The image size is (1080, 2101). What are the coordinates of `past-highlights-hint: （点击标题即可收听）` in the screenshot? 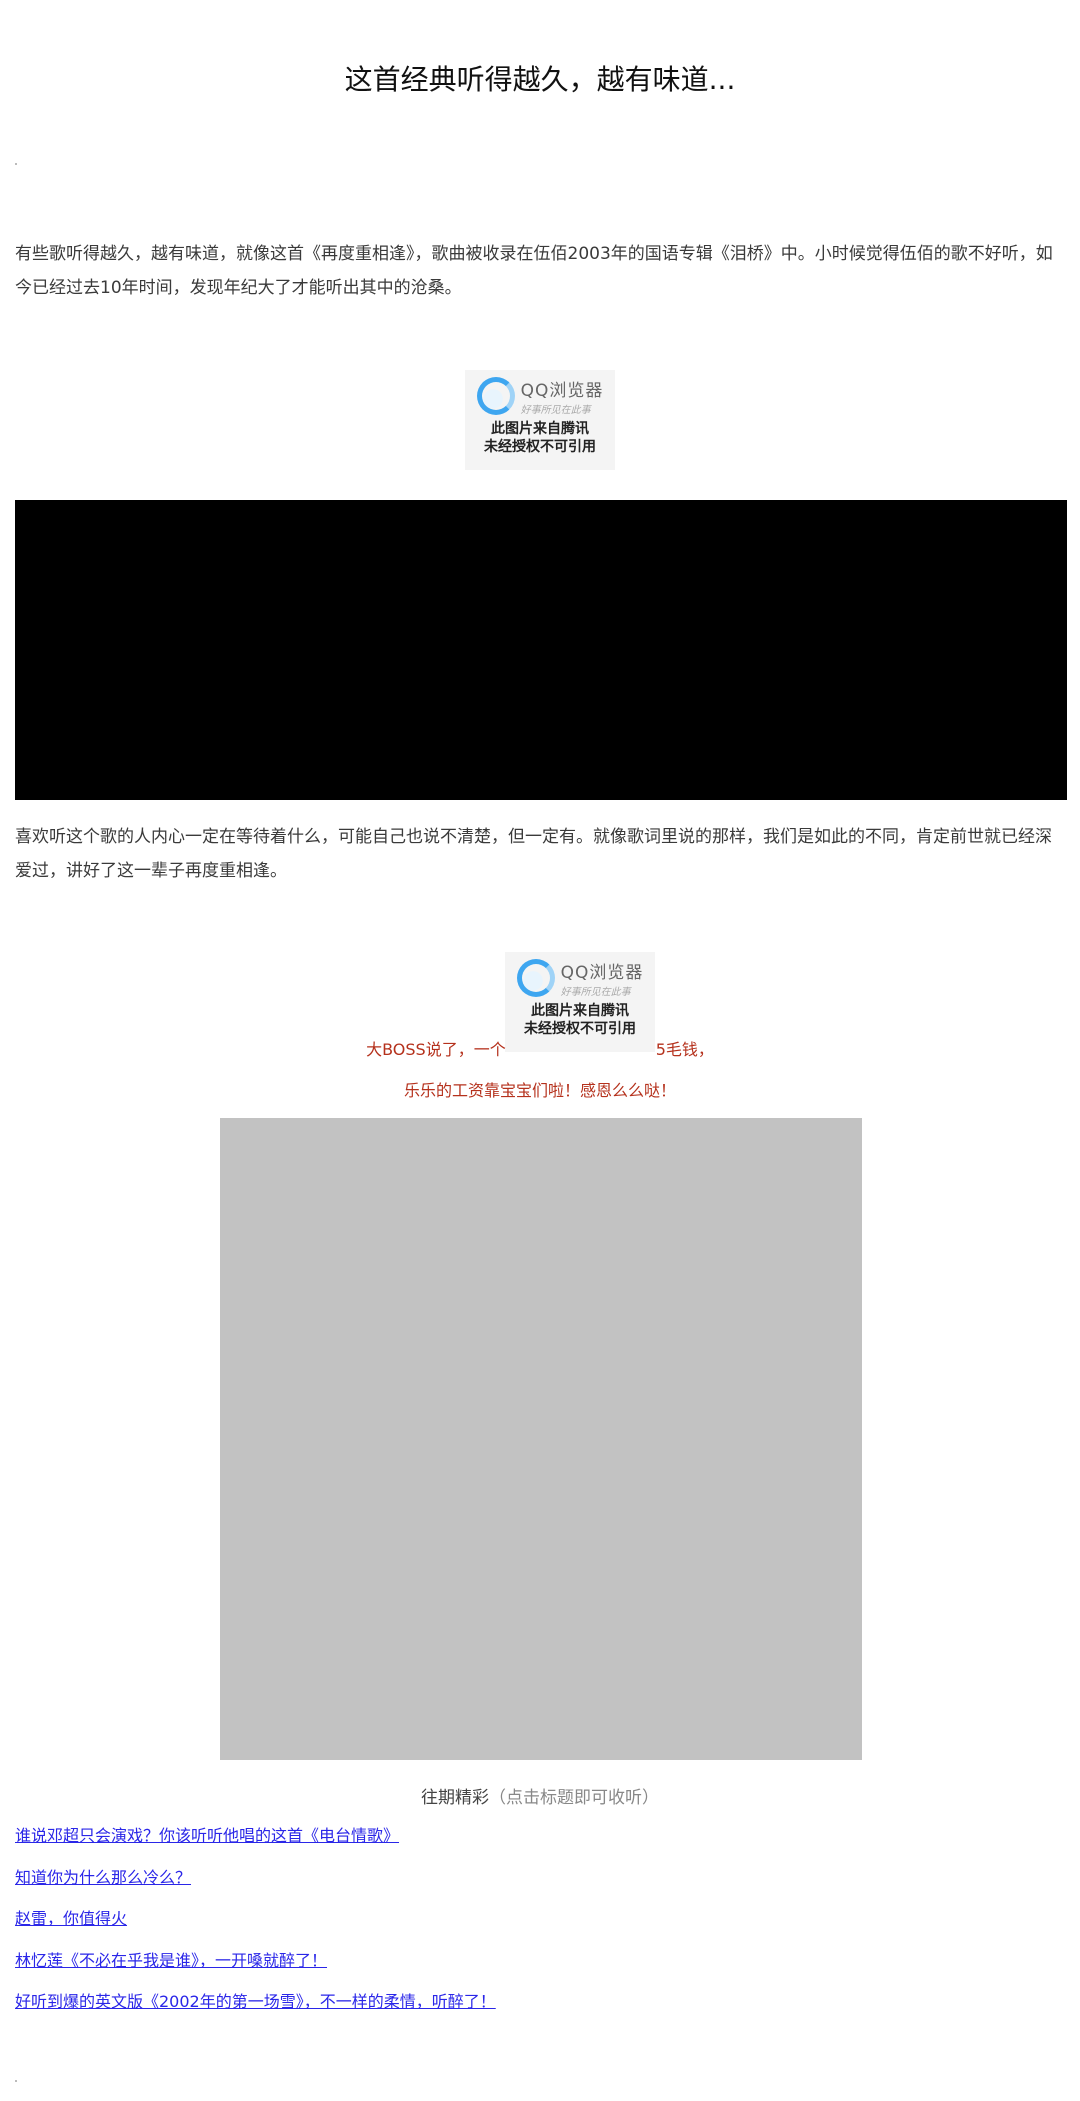 It's located at (574, 1798).